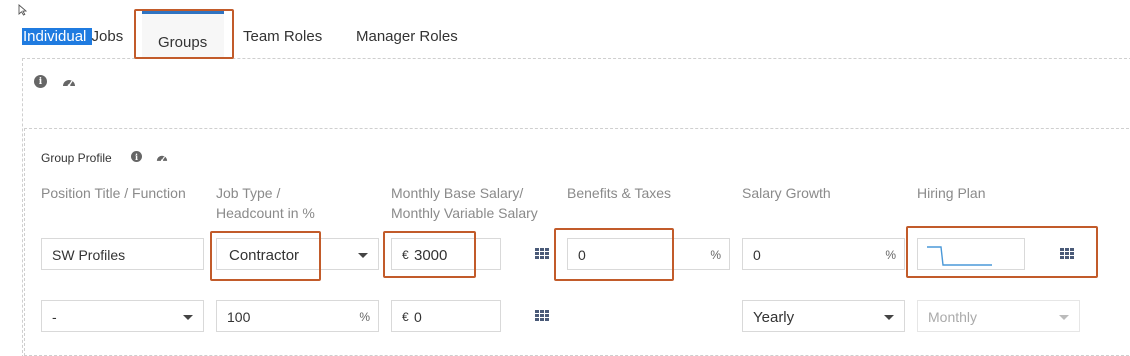  Describe the element at coordinates (823, 316) in the screenshot. I see `growth-period-select: Yearly` at that location.